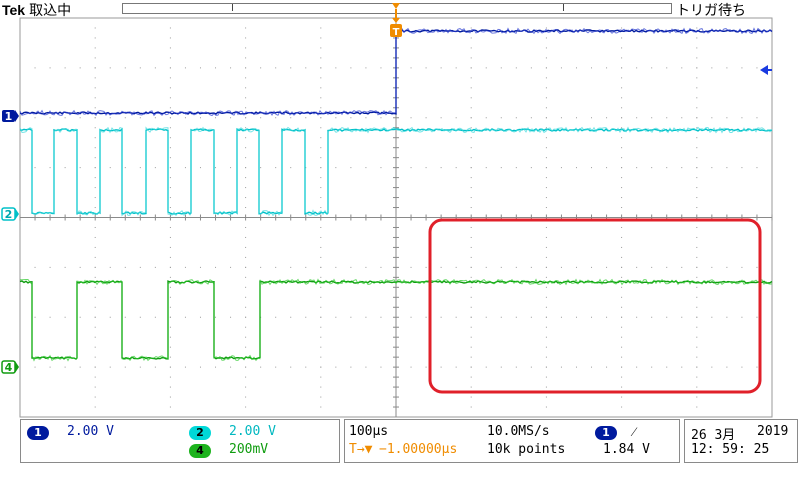 The height and width of the screenshot is (480, 800). I want to click on ch4-badge: 4, so click(200, 451).